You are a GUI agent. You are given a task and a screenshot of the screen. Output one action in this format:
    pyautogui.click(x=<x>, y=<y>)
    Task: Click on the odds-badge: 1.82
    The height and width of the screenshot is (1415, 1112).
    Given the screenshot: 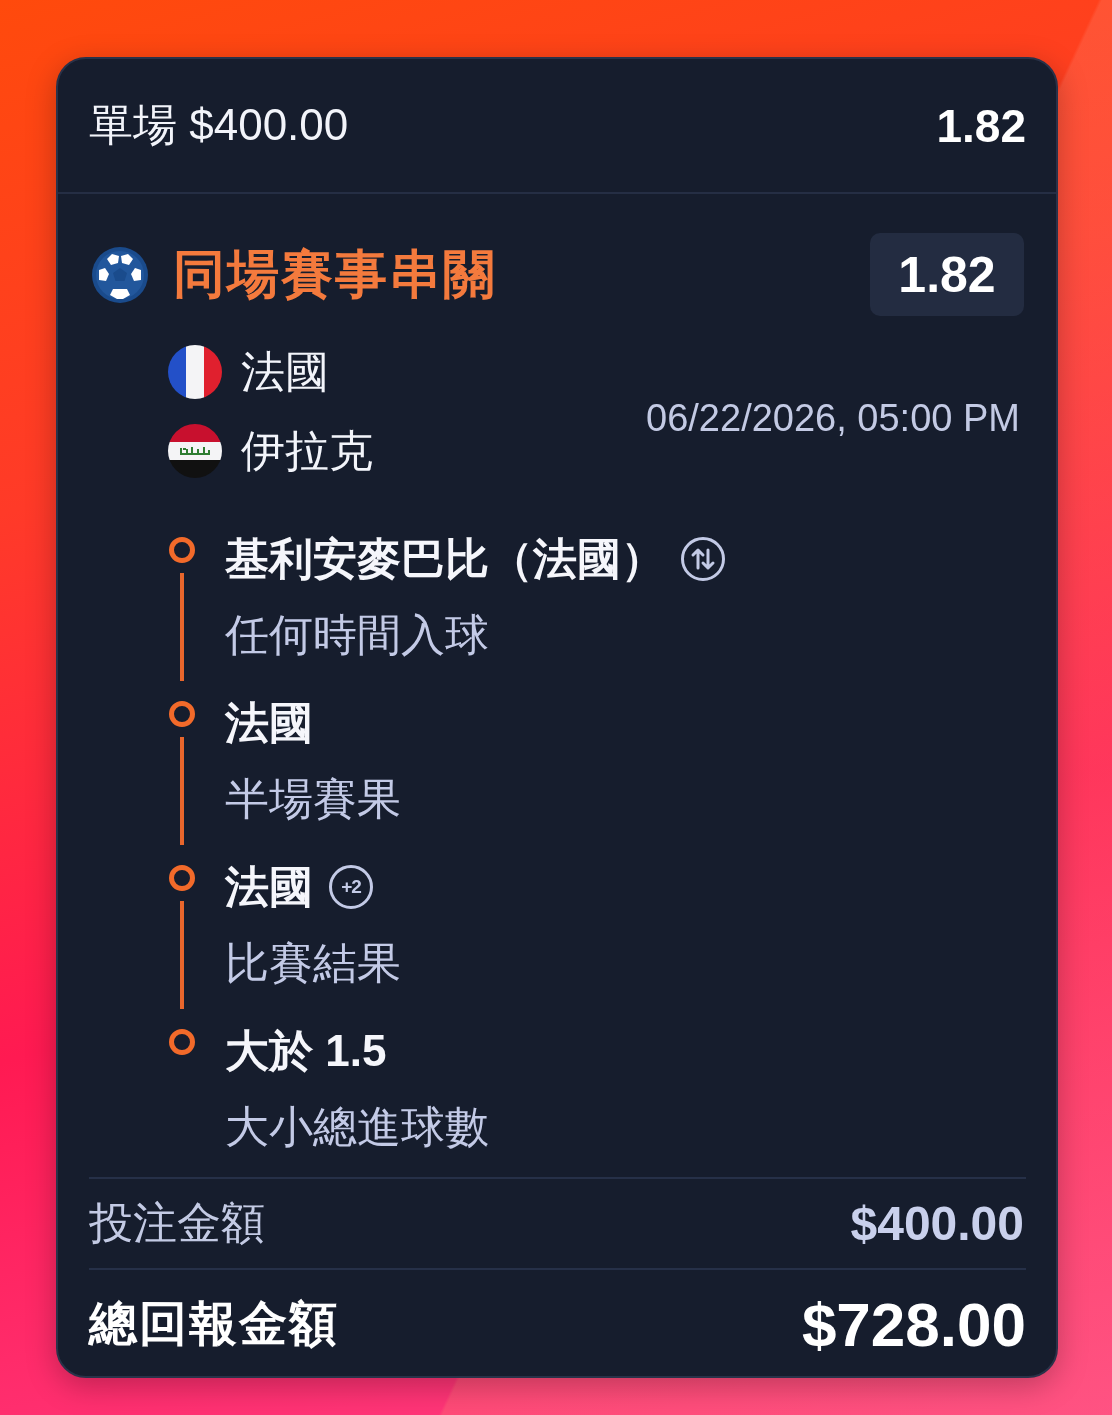 What is the action you would take?
    pyautogui.click(x=947, y=274)
    